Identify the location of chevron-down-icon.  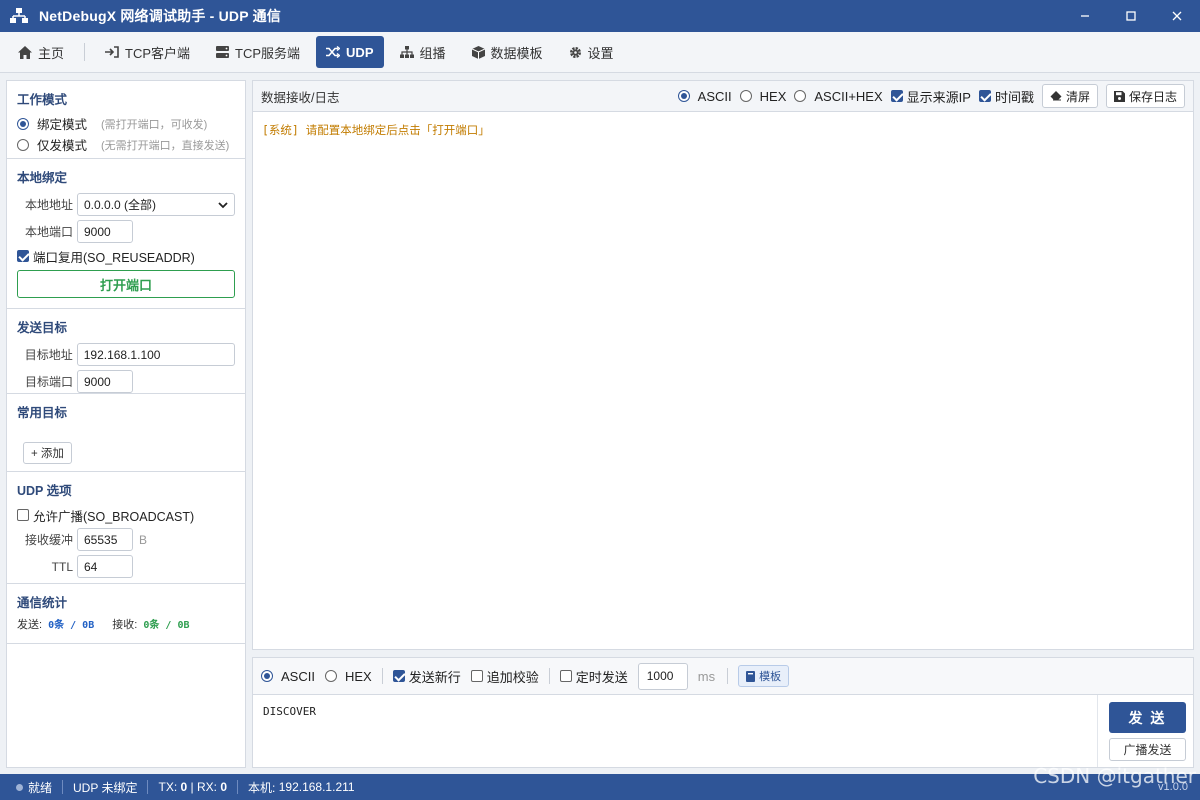
(223, 205).